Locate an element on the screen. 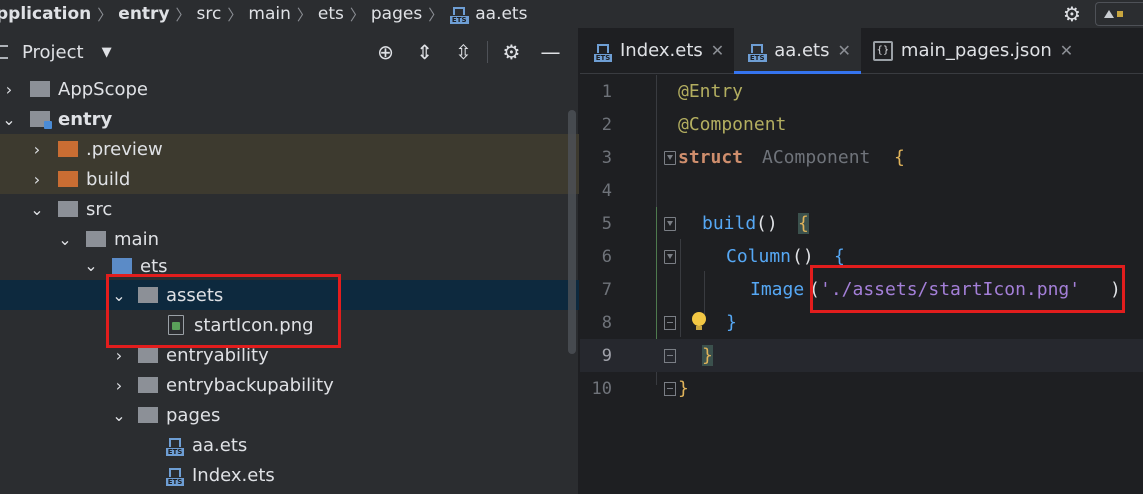 The height and width of the screenshot is (494, 1143). project-toolbar: ⊕ ⇕ ⇳ ⚙ — is located at coordinates (468, 52).